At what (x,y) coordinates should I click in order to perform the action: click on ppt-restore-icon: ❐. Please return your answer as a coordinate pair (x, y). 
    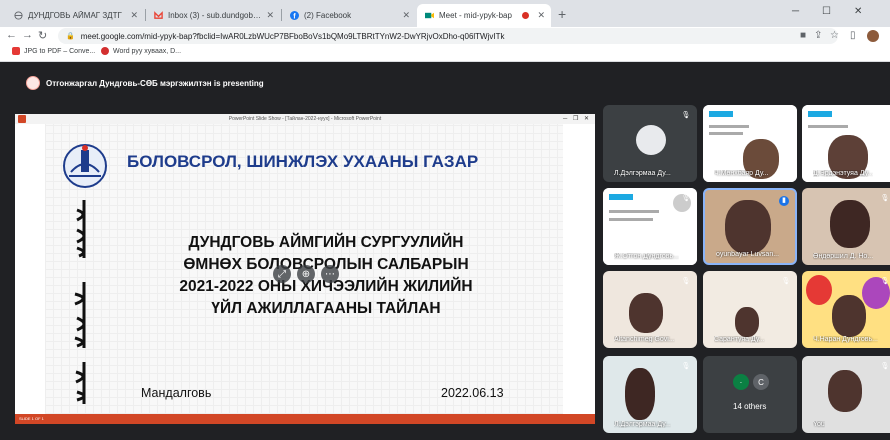
    Looking at the image, I should click on (576, 119).